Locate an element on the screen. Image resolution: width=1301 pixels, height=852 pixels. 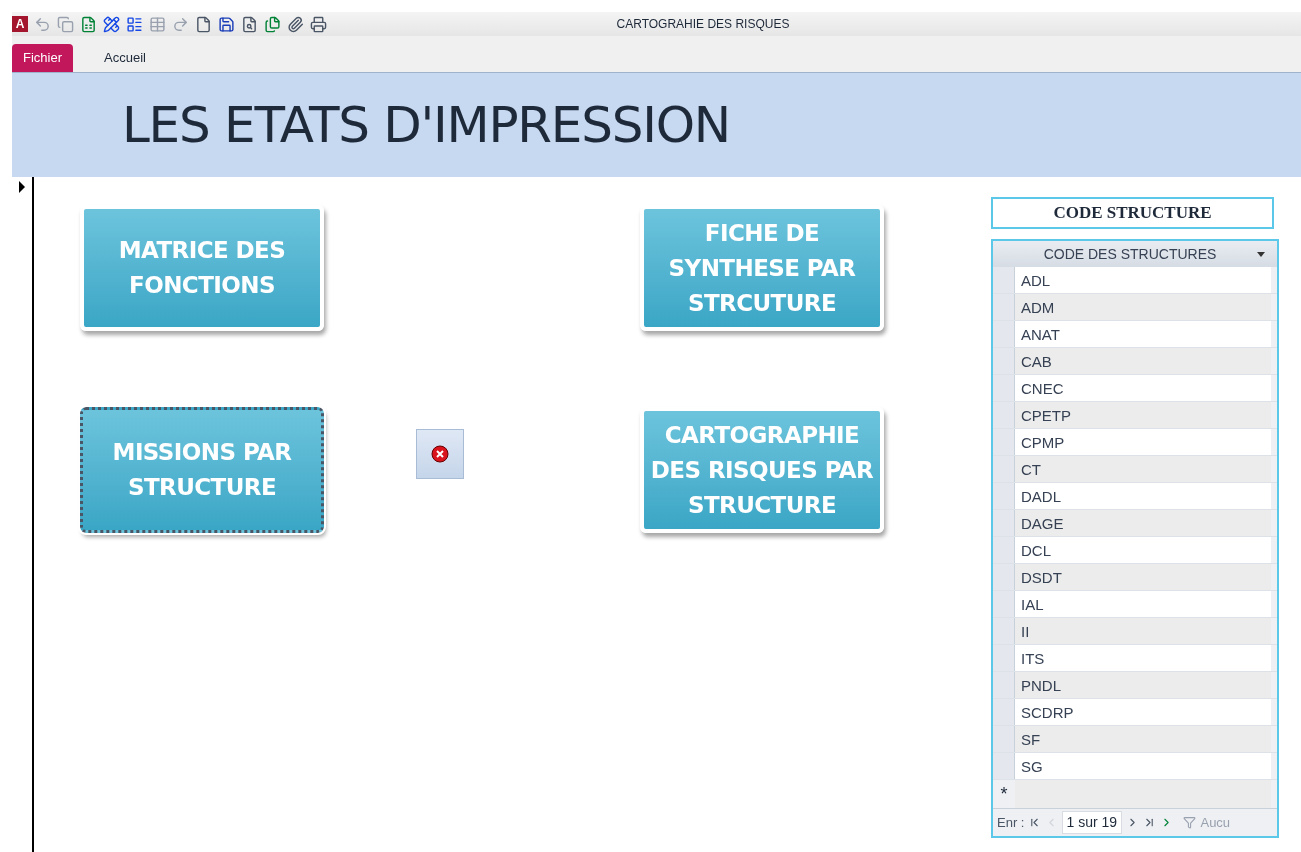
copy-icon is located at coordinates (65, 24).